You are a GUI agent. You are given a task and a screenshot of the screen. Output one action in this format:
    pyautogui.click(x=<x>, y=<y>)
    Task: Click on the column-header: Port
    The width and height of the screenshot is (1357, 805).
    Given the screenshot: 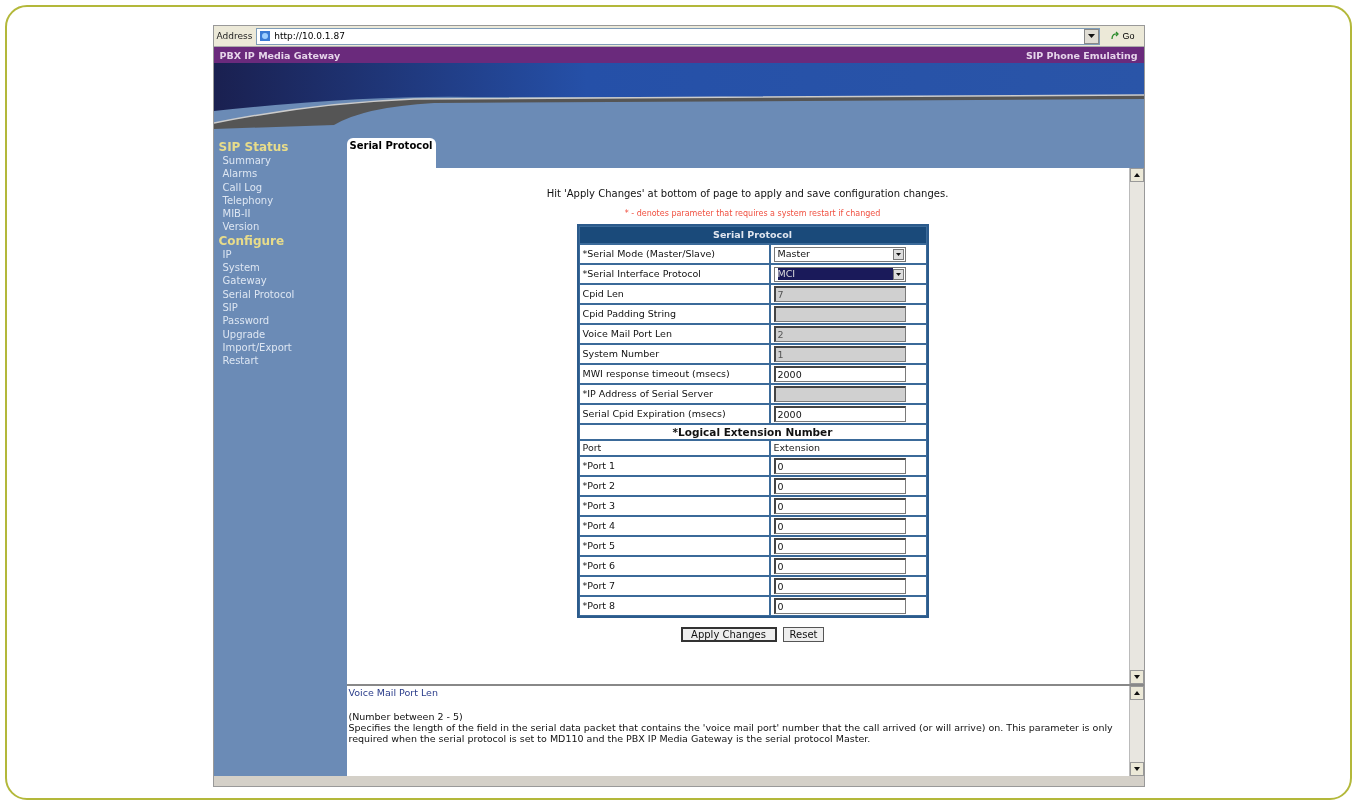 What is the action you would take?
    pyautogui.click(x=674, y=448)
    